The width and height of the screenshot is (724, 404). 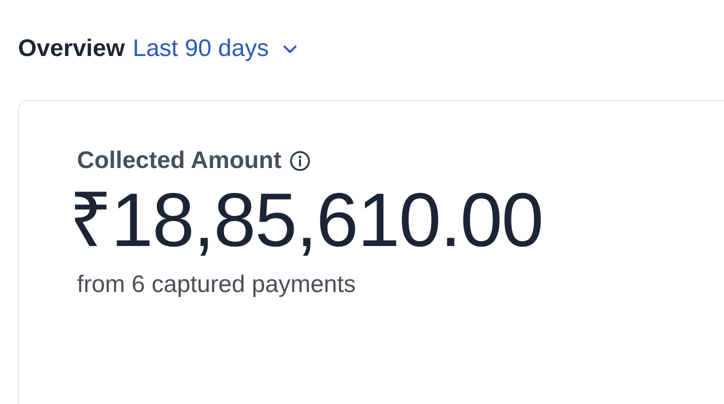 What do you see at coordinates (217, 284) in the screenshot?
I see `metric-subtitle: from 6 captured payments` at bounding box center [217, 284].